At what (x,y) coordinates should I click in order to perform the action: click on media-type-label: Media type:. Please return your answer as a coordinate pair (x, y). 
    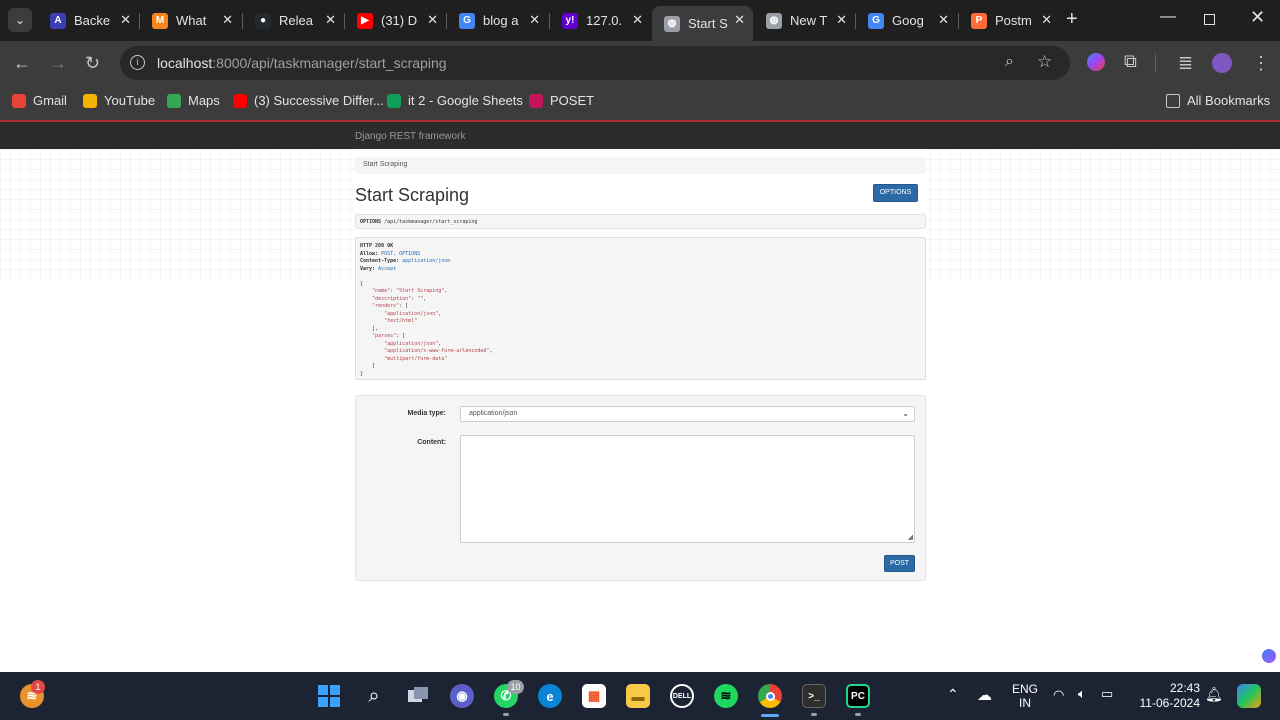
    Looking at the image, I should click on (426, 413).